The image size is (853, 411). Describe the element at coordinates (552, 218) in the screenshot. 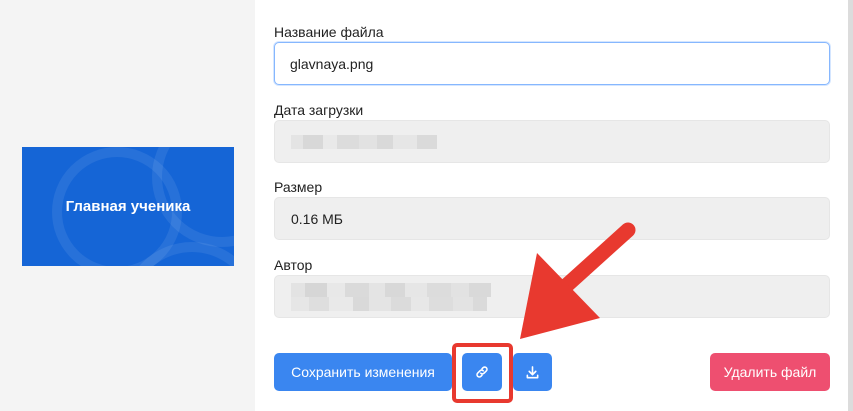

I see `size-field: 0.16 МБ` at that location.